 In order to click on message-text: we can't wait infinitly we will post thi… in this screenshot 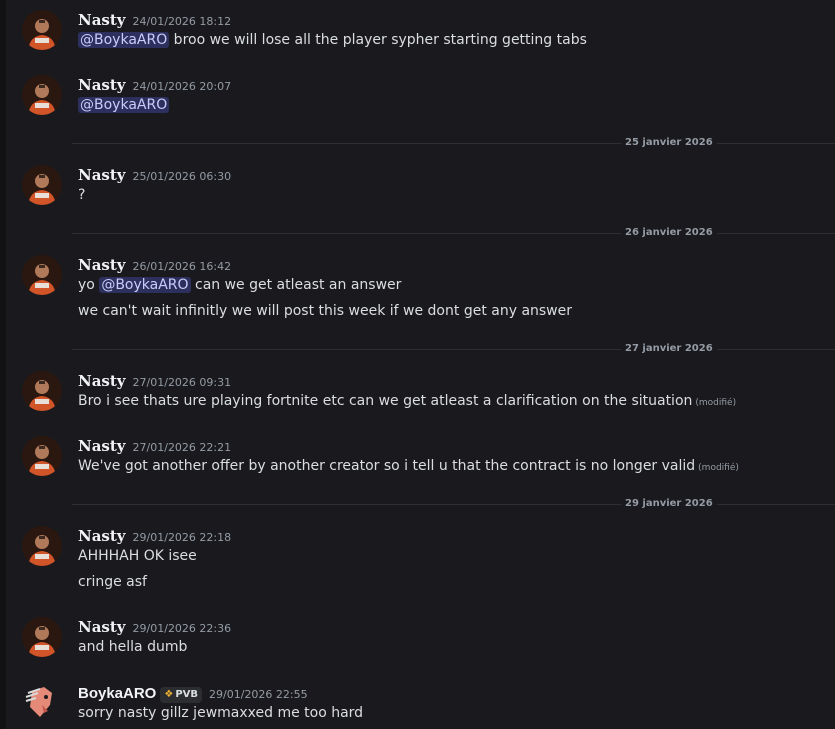, I will do `click(325, 311)`.